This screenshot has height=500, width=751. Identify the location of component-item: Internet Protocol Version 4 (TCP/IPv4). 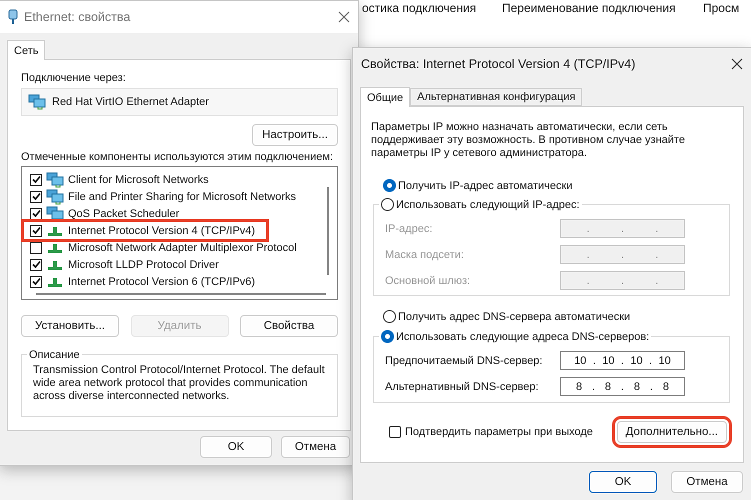
(145, 230).